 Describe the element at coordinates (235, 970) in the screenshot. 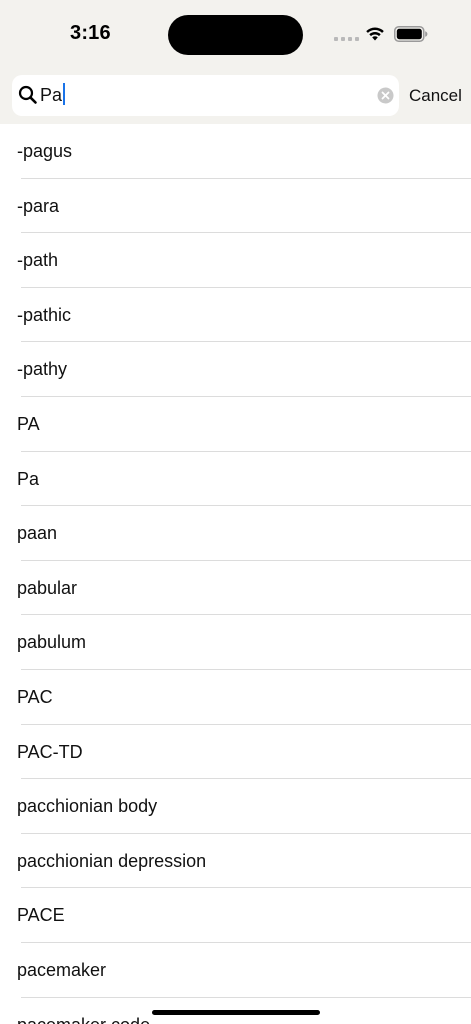

I see `result-item: pacemaker` at that location.